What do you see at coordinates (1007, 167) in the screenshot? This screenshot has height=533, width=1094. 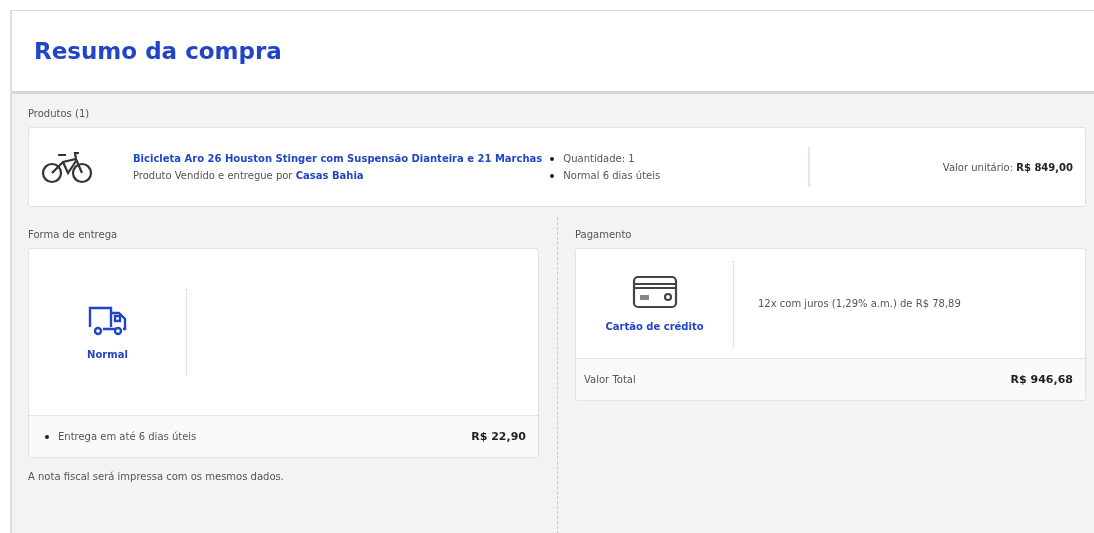 I see `unit-price: Valor unitário: R$ 849,00` at bounding box center [1007, 167].